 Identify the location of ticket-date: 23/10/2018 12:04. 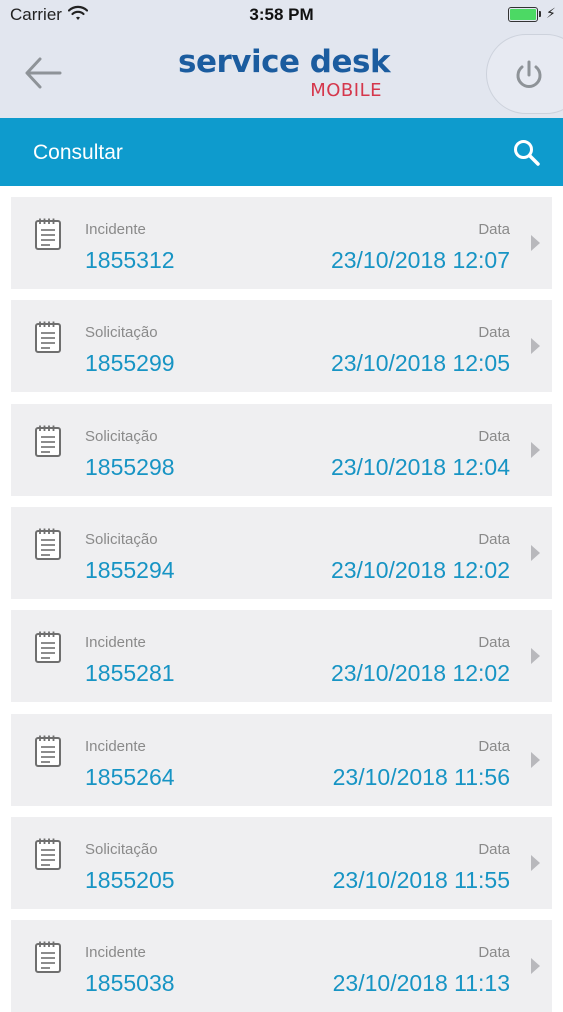
(420, 466).